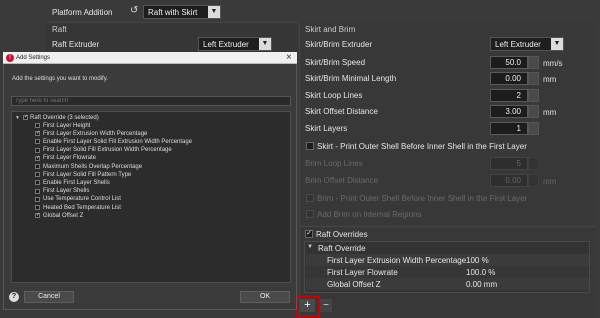 The image size is (600, 318). Describe the element at coordinates (509, 78) in the screenshot. I see `skirt-min-length-input: 0.00` at that location.